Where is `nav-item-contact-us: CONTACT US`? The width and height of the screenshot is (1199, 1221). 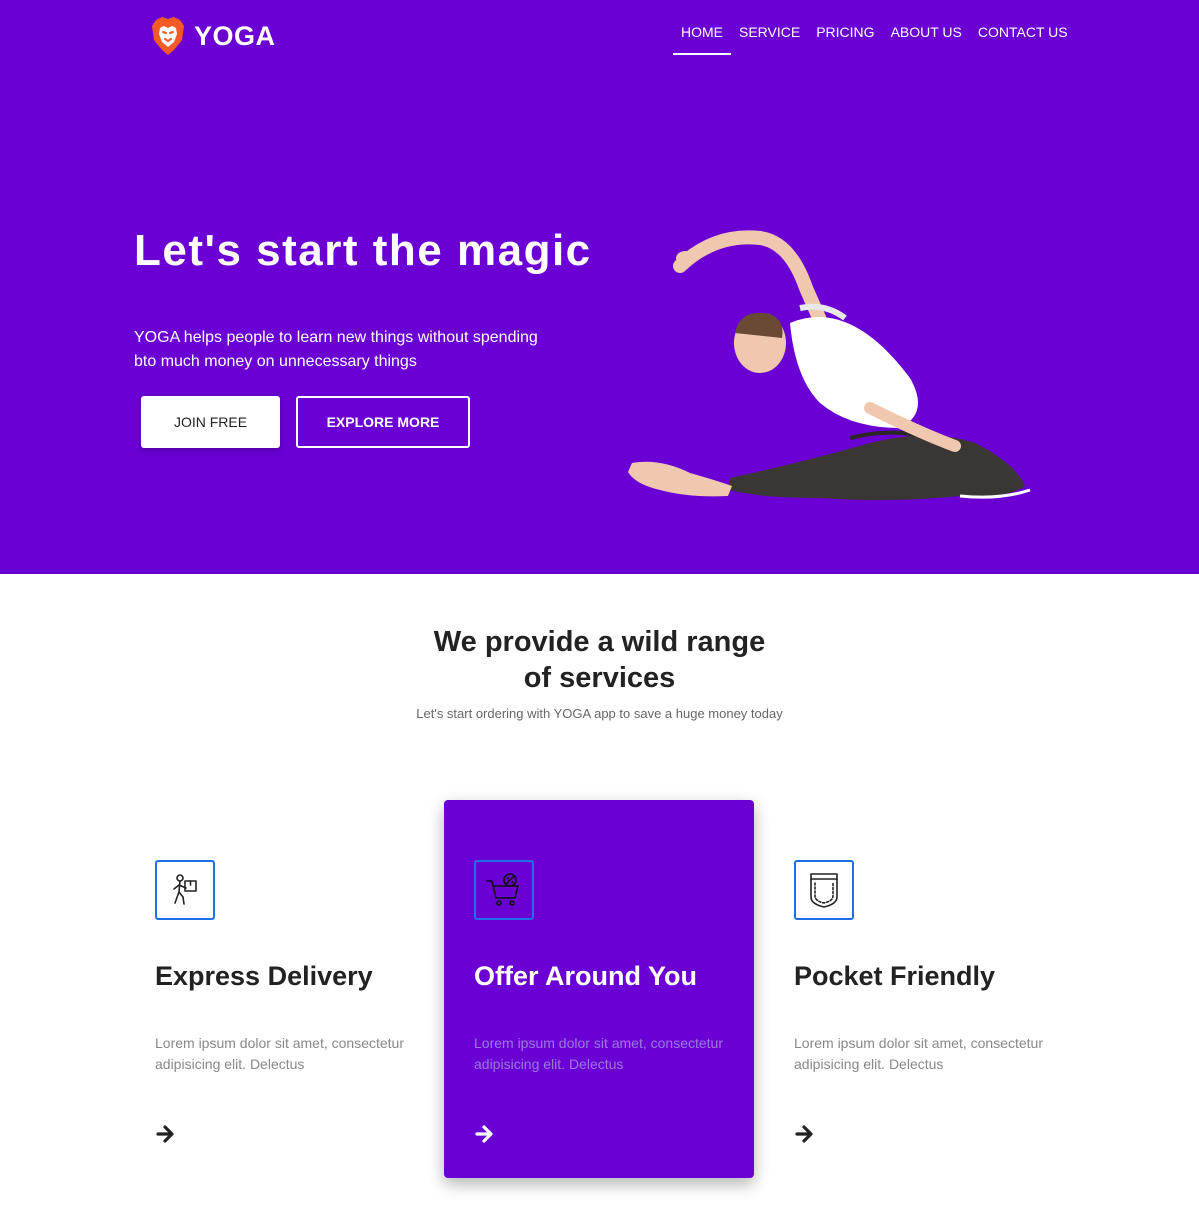 nav-item-contact-us: CONTACT US is located at coordinates (1023, 39).